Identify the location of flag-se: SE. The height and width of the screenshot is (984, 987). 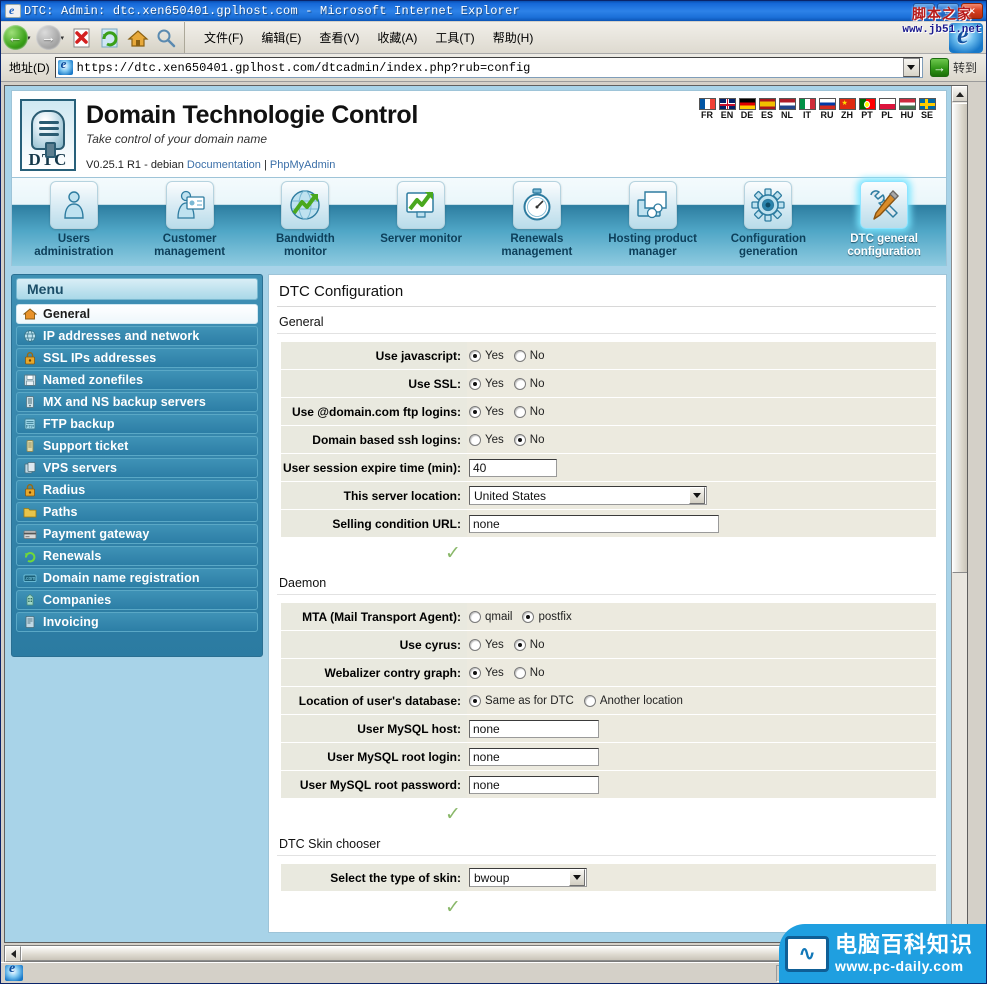
(927, 109).